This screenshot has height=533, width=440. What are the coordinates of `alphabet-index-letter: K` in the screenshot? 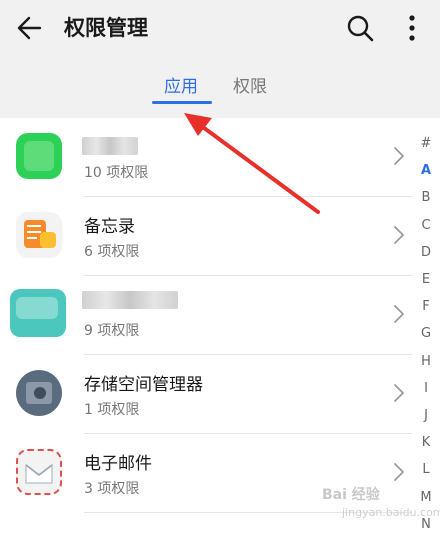 It's located at (426, 443).